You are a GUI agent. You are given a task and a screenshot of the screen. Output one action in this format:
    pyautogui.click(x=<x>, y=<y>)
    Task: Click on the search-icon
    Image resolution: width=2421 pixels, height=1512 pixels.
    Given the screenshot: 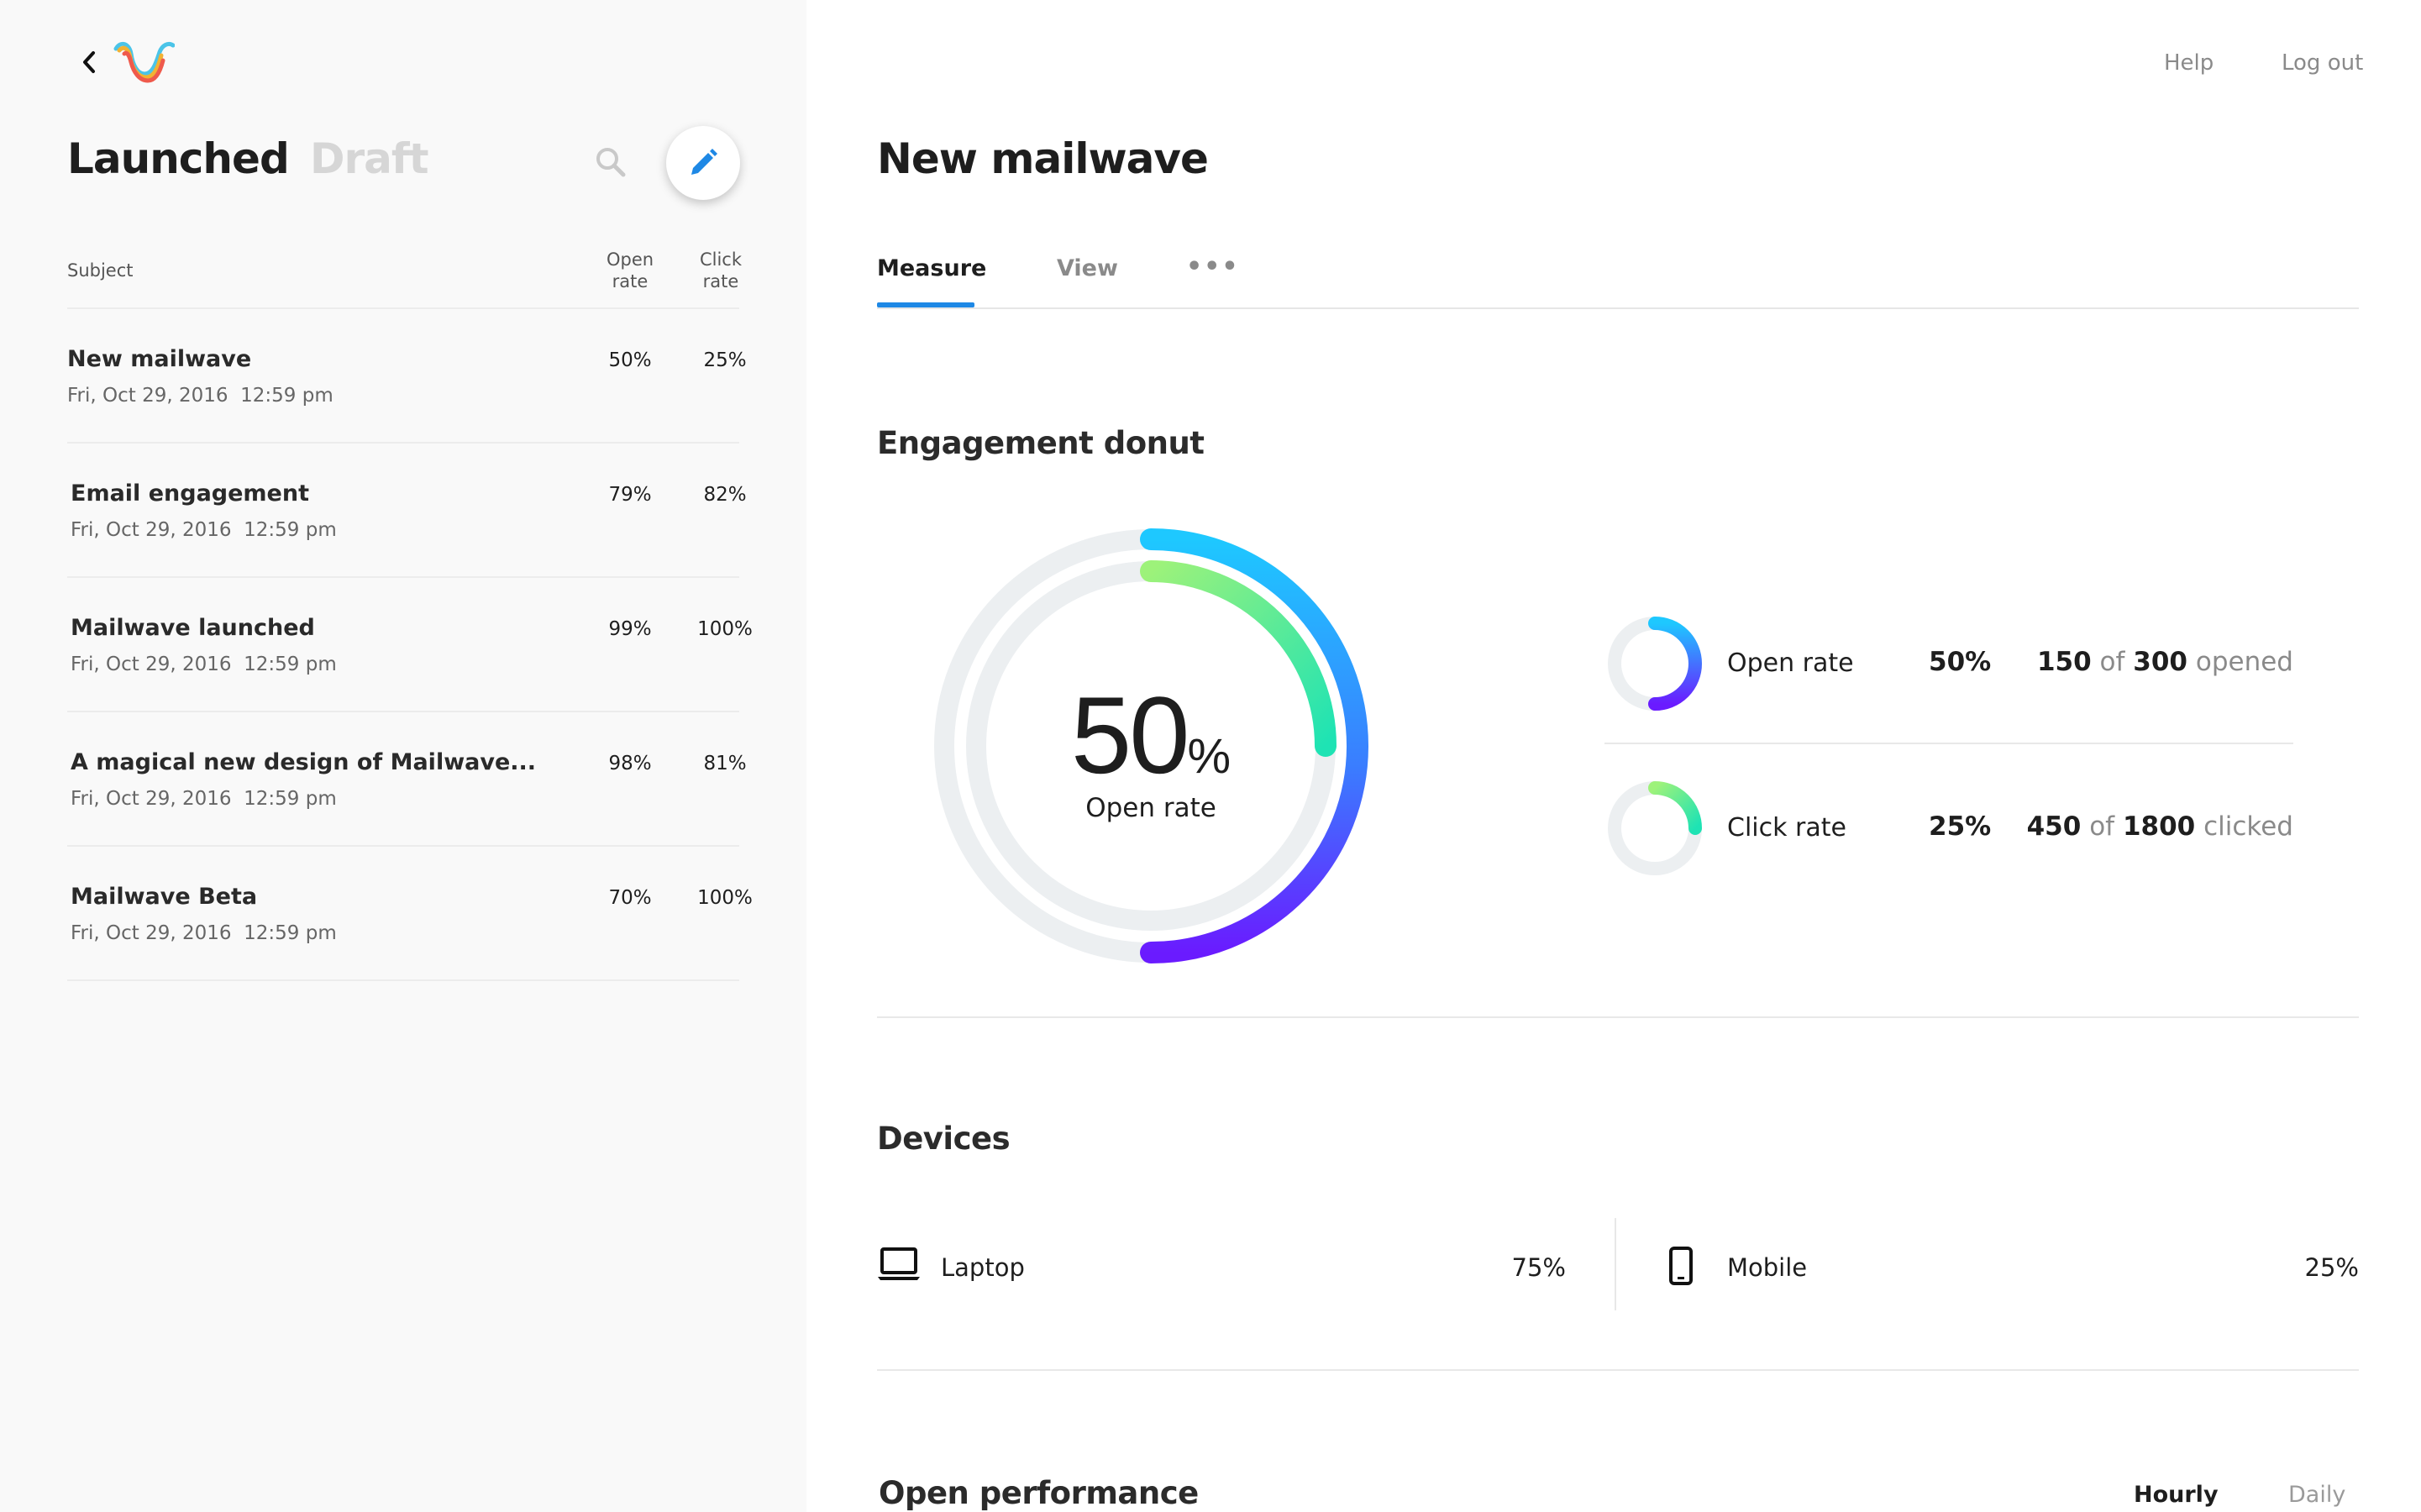 What is the action you would take?
    pyautogui.click(x=611, y=162)
    